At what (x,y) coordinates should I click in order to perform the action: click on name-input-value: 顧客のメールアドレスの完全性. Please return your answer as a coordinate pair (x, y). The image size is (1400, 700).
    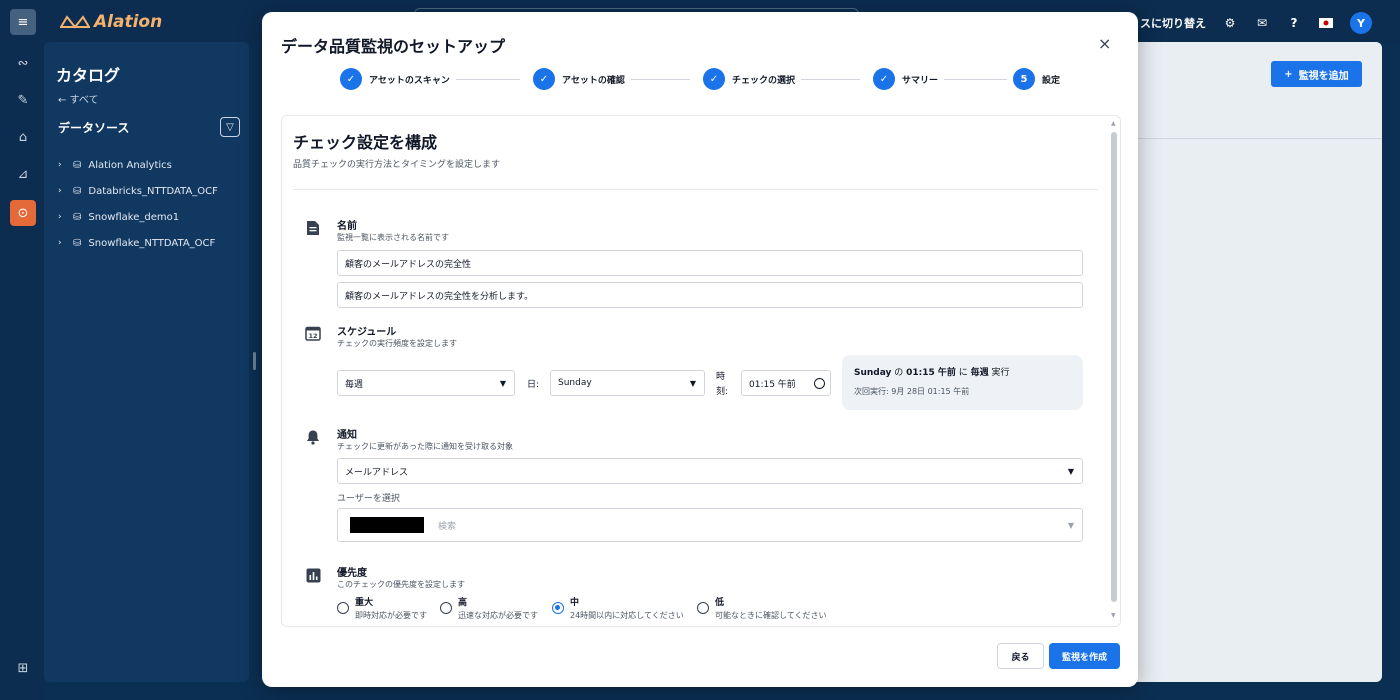
    Looking at the image, I should click on (408, 264).